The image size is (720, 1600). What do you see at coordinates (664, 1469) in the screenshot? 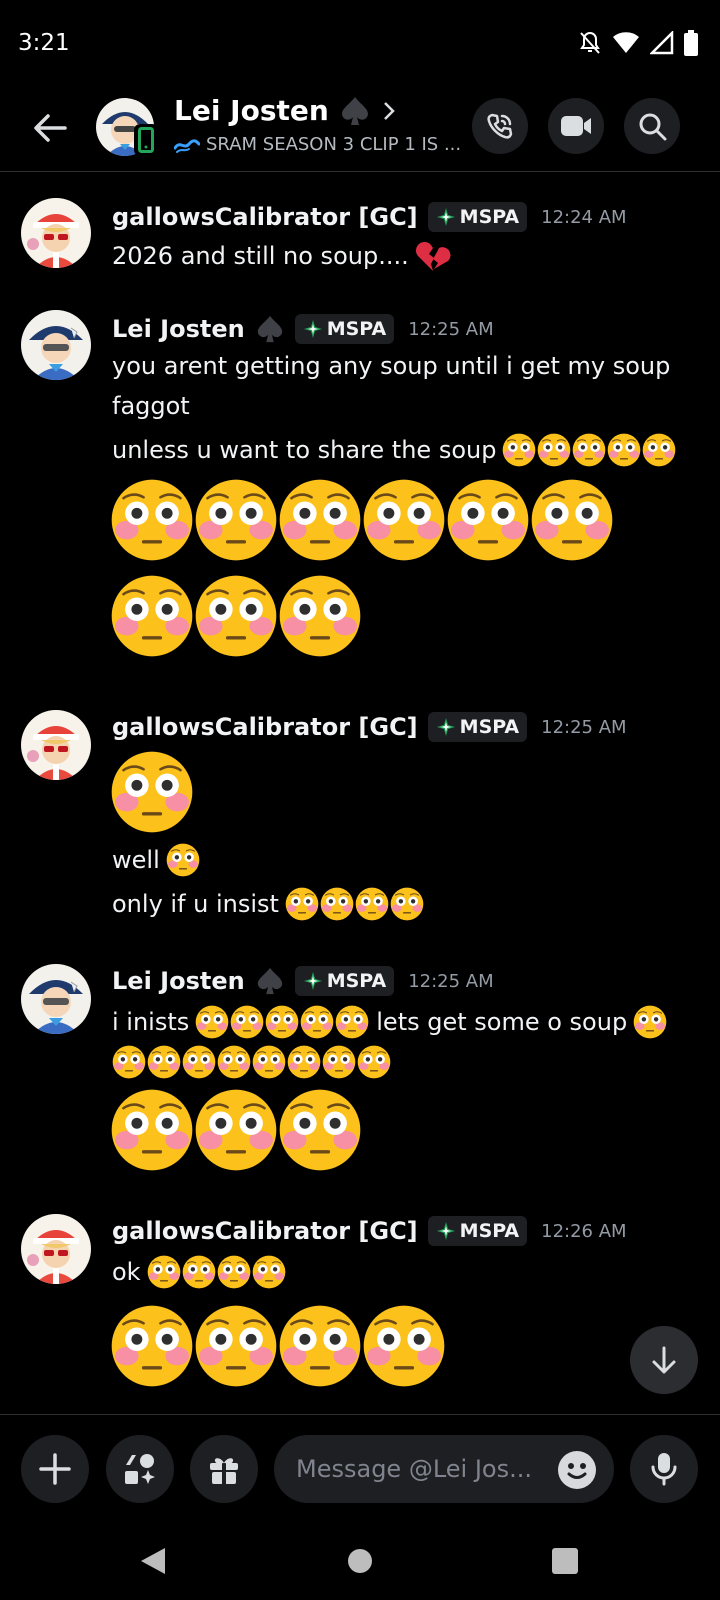
I see `voice-message-button` at bounding box center [664, 1469].